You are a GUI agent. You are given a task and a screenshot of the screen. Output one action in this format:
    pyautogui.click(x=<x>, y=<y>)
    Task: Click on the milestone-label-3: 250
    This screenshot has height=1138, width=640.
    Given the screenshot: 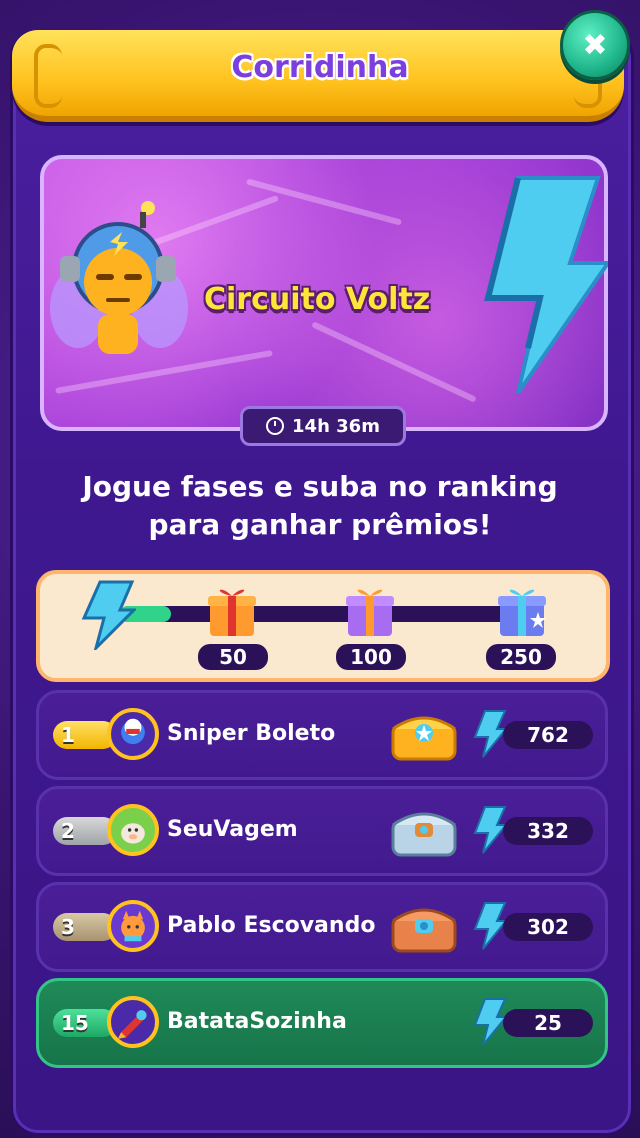 What is the action you would take?
    pyautogui.click(x=521, y=657)
    